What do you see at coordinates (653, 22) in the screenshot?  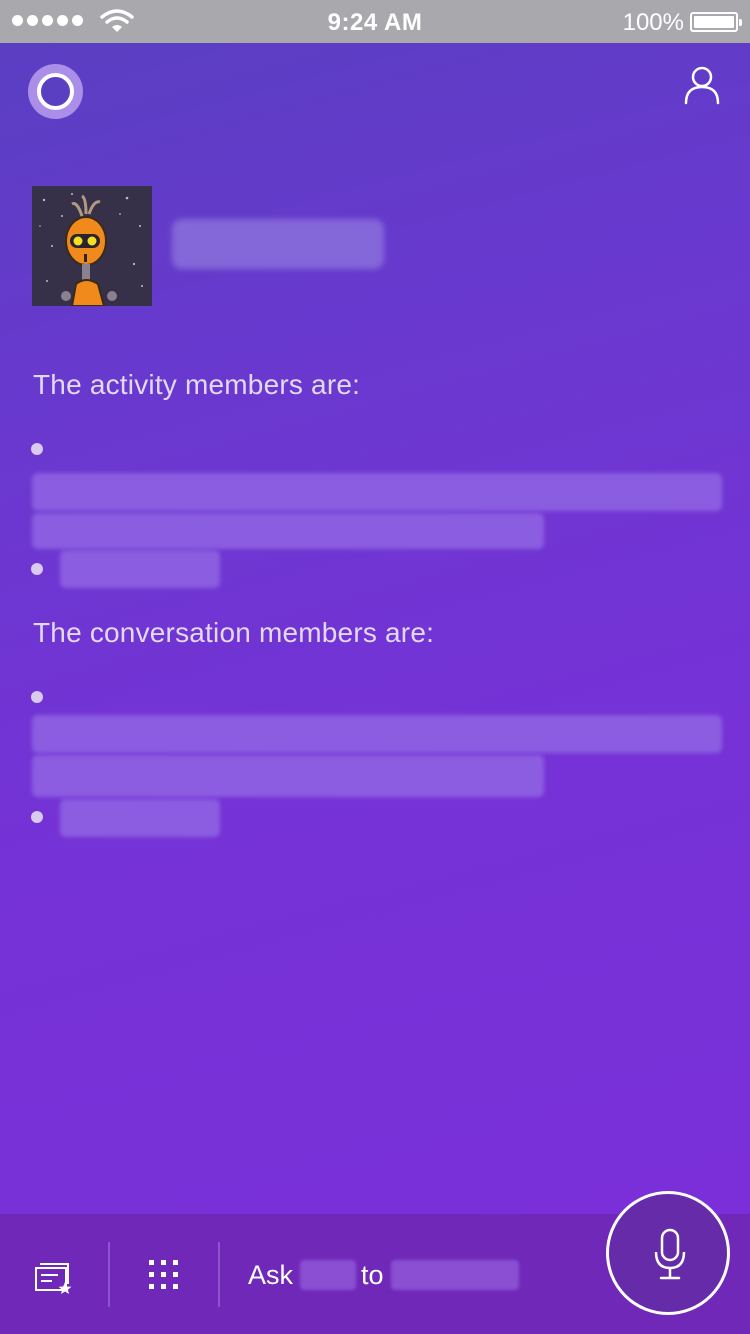 I see `battery-percent: 100%` at bounding box center [653, 22].